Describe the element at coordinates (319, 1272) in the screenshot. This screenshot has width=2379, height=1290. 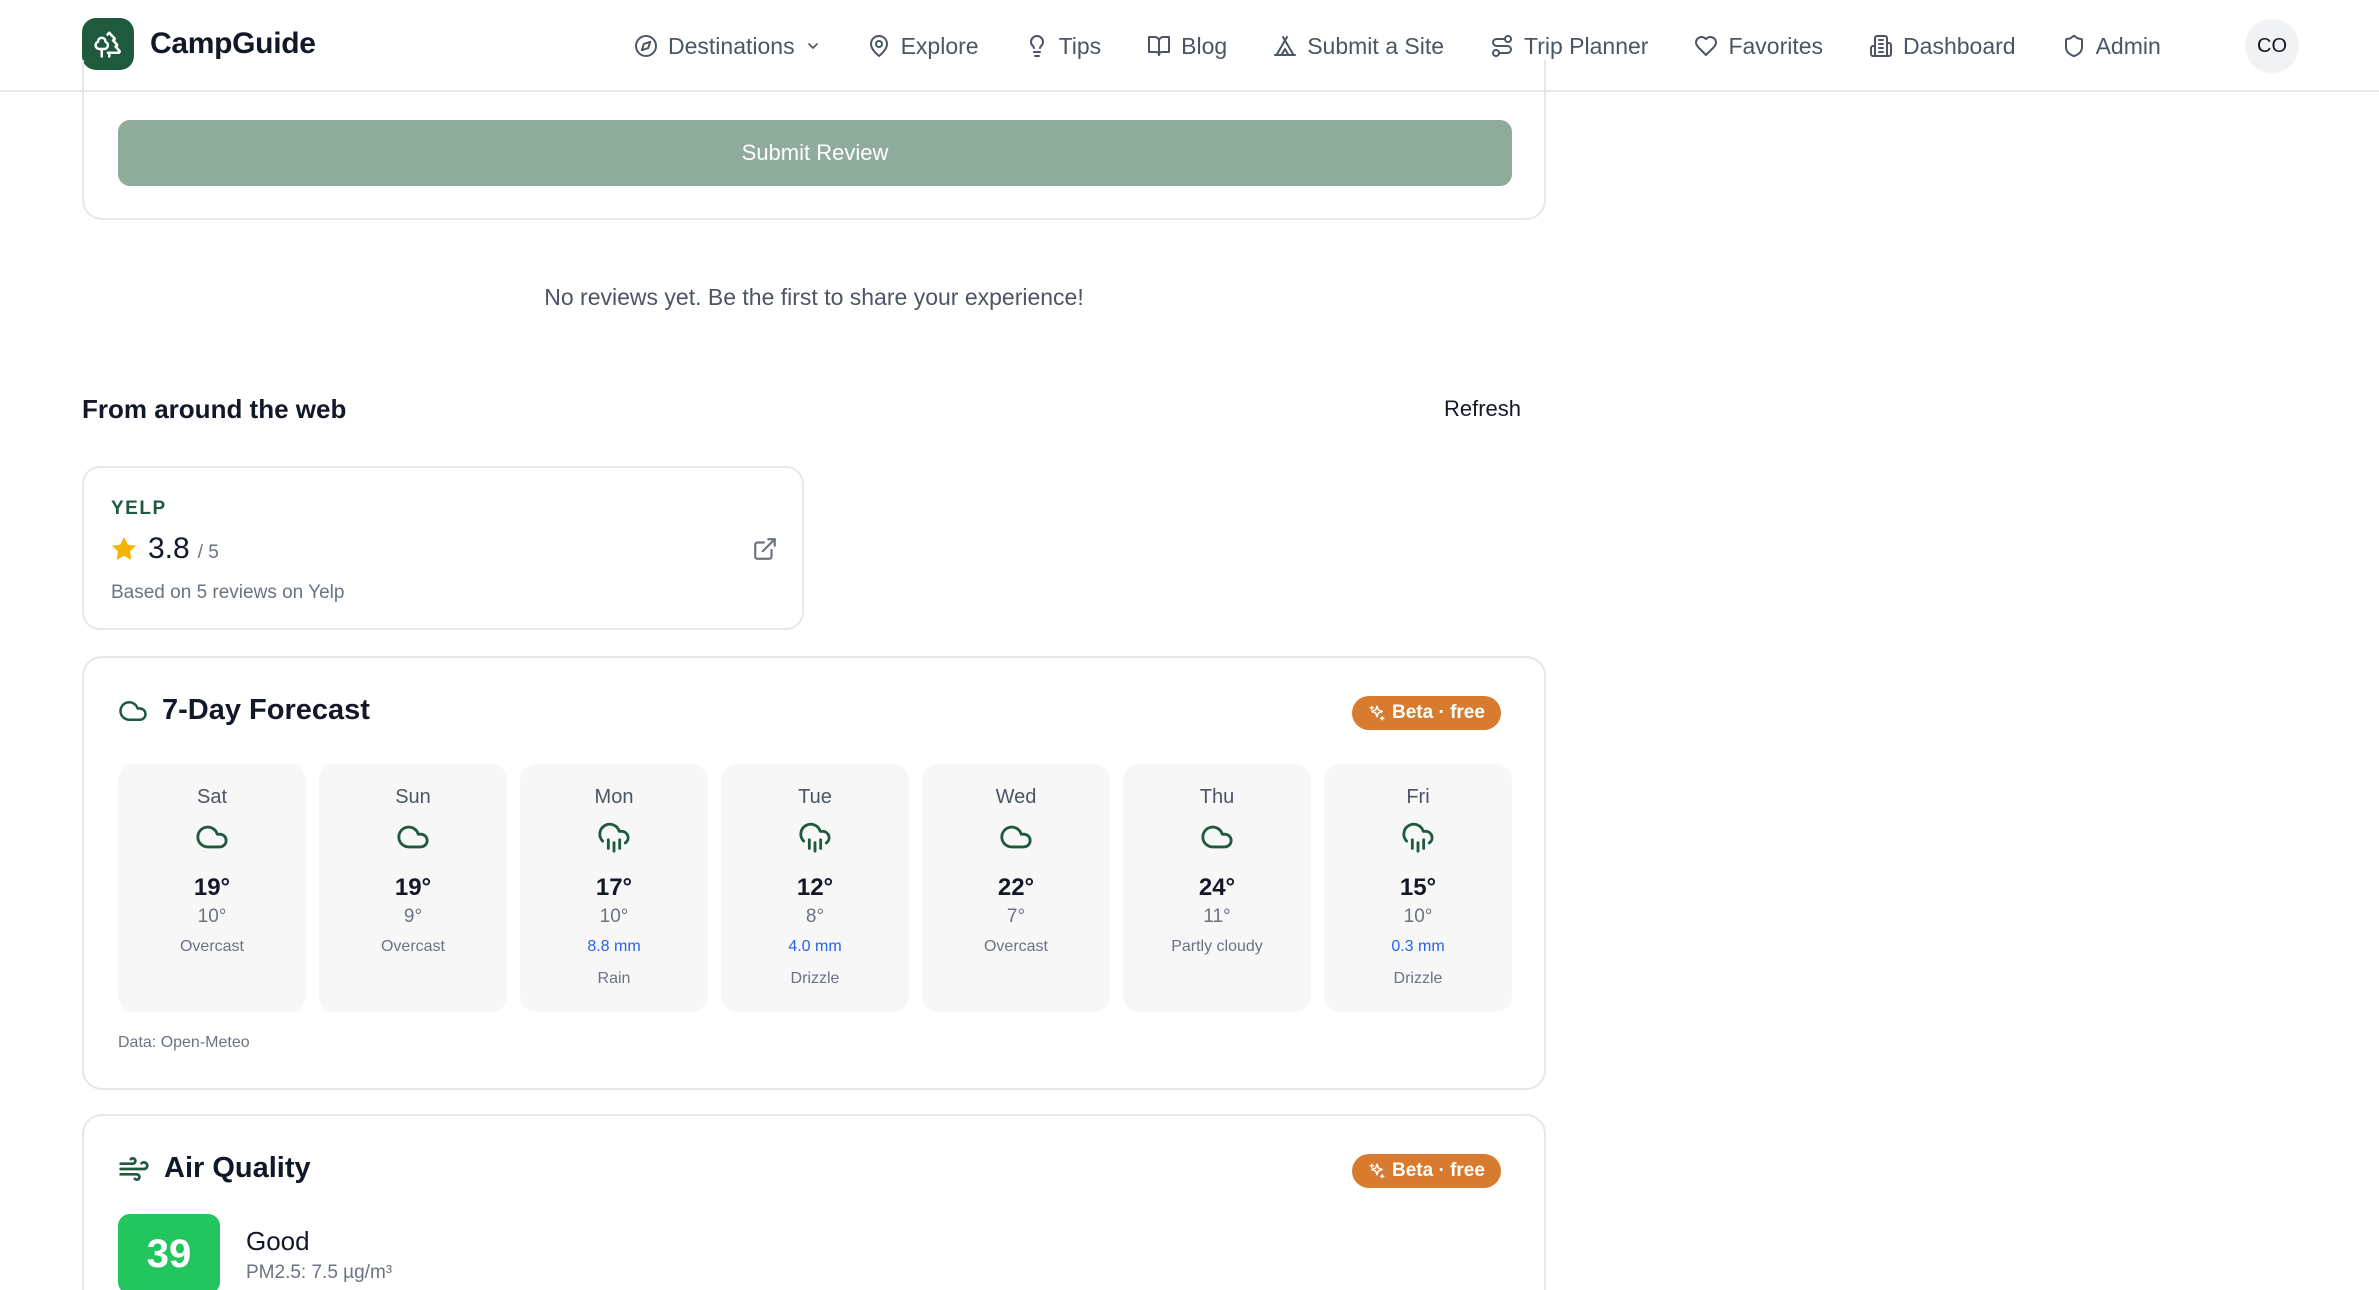
I see `pm25-value: PM2.5: 7.5 µg/m³` at that location.